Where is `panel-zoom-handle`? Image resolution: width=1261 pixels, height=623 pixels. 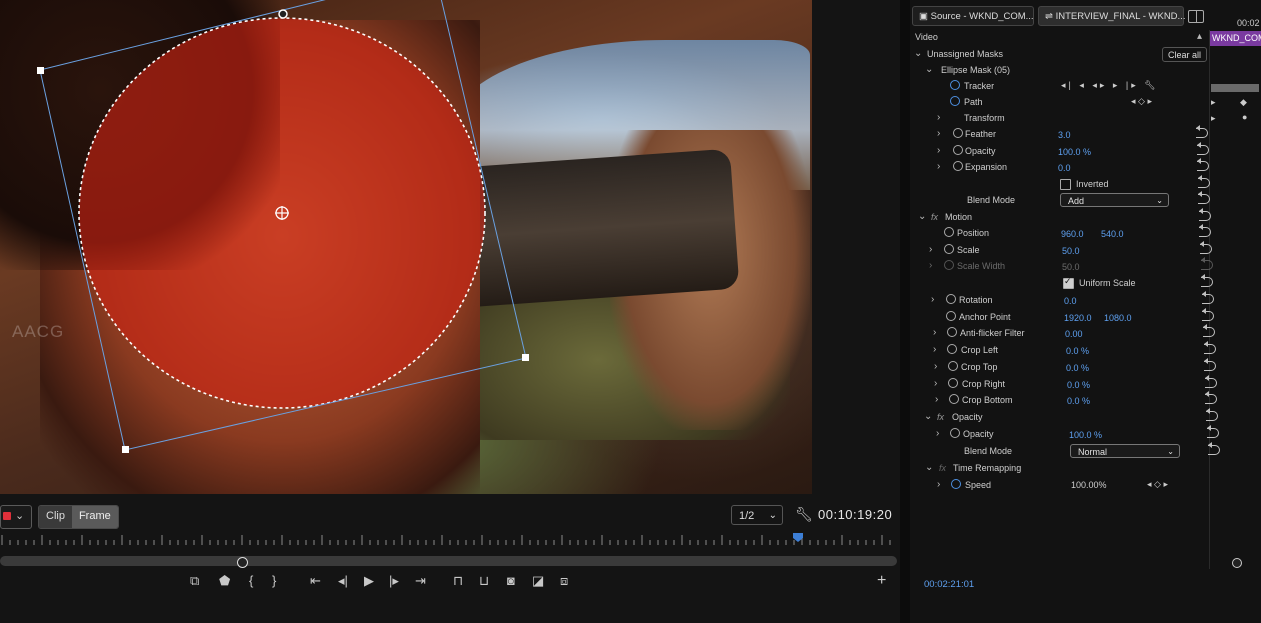
panel-zoom-handle is located at coordinates (1237, 563).